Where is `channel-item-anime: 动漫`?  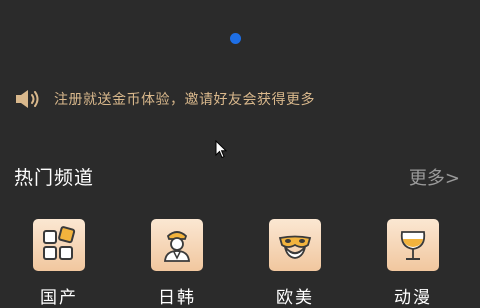 channel-item-anime: 动漫 is located at coordinates (413, 263).